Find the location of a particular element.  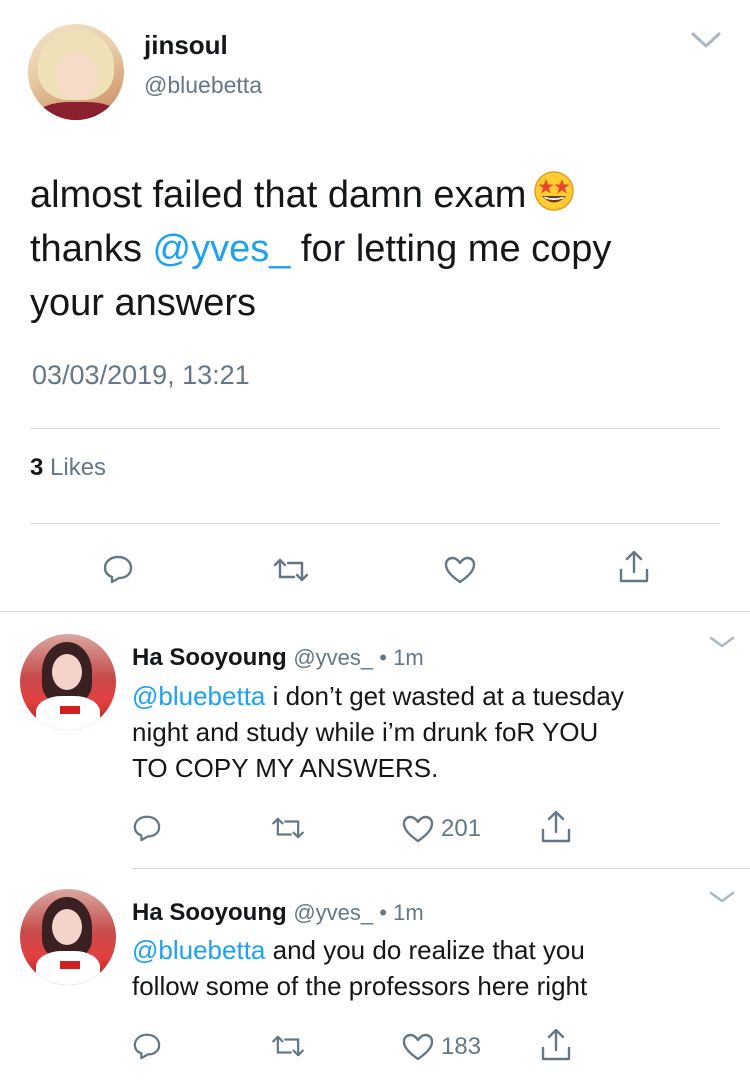

likes-summary: 3 Likes is located at coordinates (68, 468).